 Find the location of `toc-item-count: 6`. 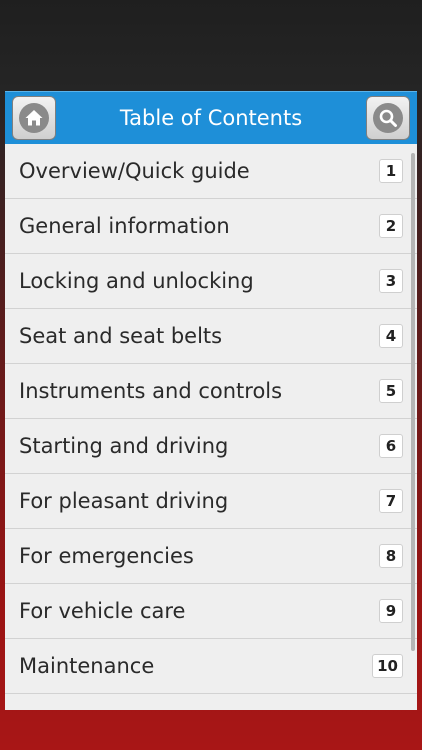

toc-item-count: 6 is located at coordinates (391, 446).